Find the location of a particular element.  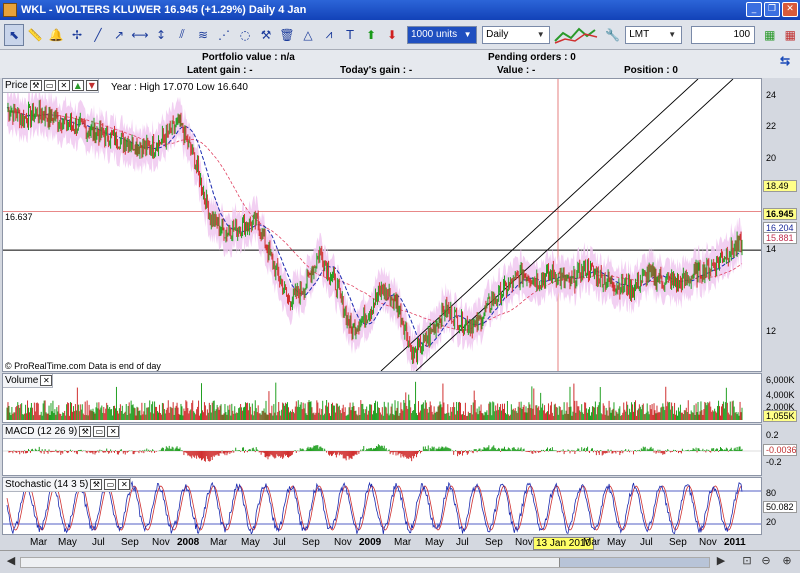

volume-panel: Volume ✕ is located at coordinates (382, 398).